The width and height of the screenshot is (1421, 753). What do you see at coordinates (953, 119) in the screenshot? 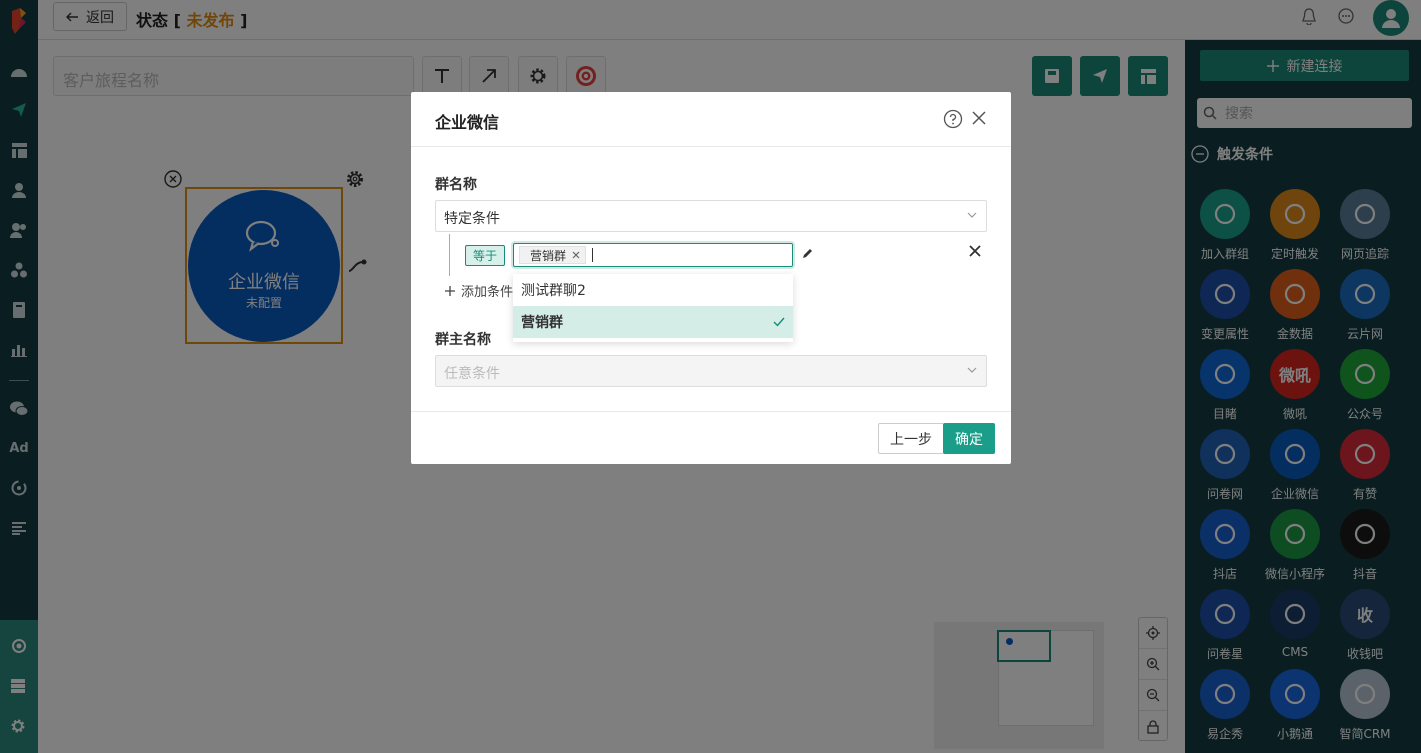
I see `help-icon` at bounding box center [953, 119].